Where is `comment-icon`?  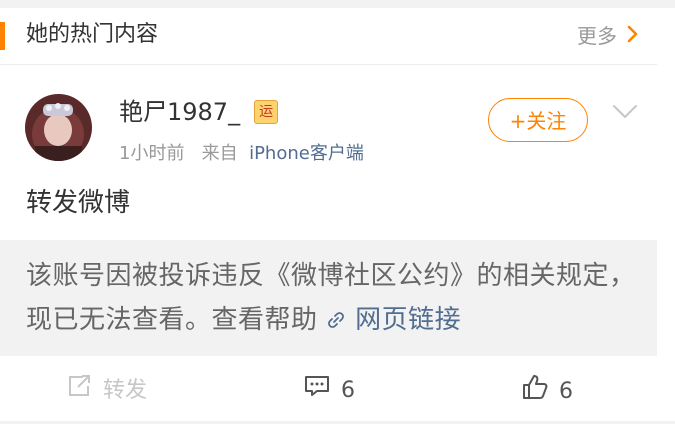
comment-icon is located at coordinates (322, 390).